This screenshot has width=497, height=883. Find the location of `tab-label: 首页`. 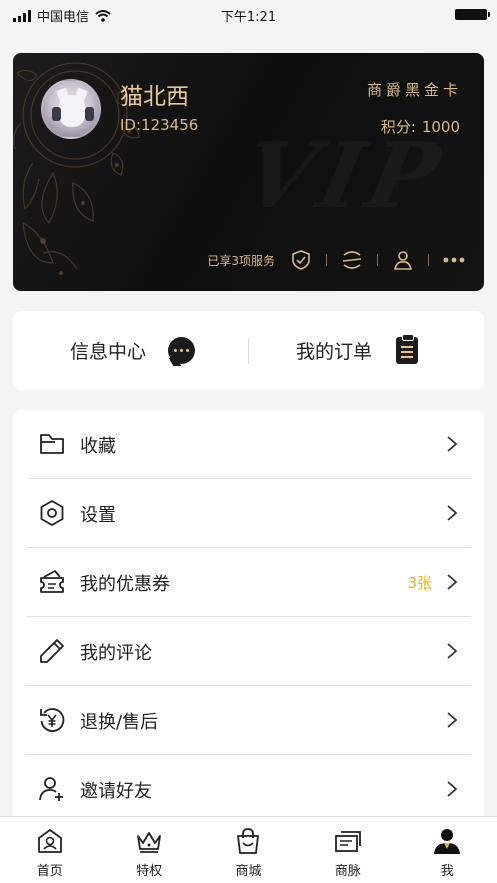

tab-label: 首页 is located at coordinates (49, 871).